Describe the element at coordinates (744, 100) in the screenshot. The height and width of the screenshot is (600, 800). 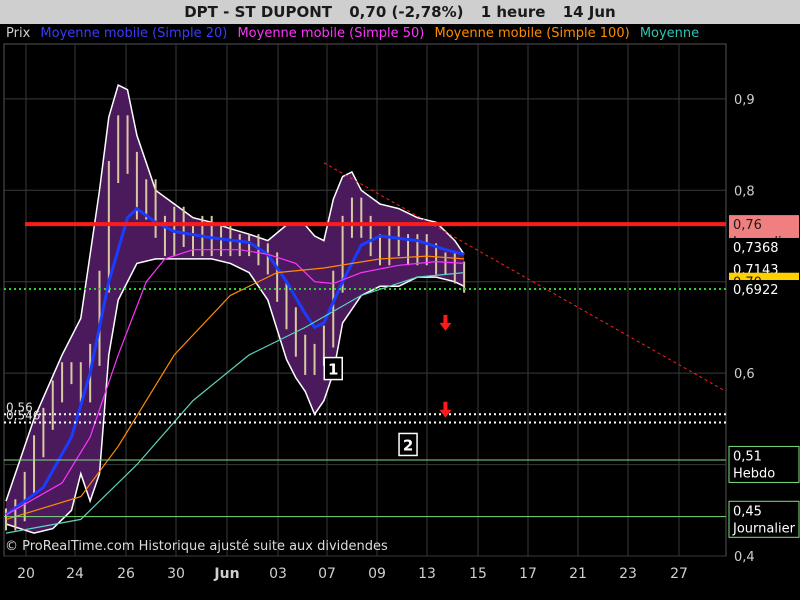
I see `y-tick-label: 0,9` at that location.